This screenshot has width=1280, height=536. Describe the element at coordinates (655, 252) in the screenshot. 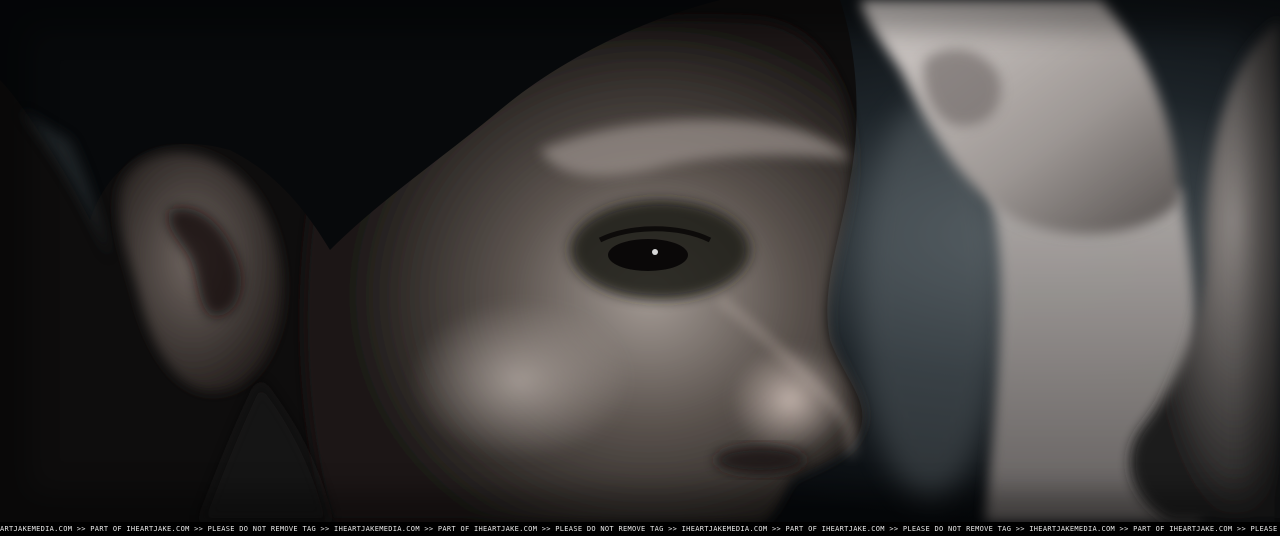

I see `eye-catchlight` at that location.